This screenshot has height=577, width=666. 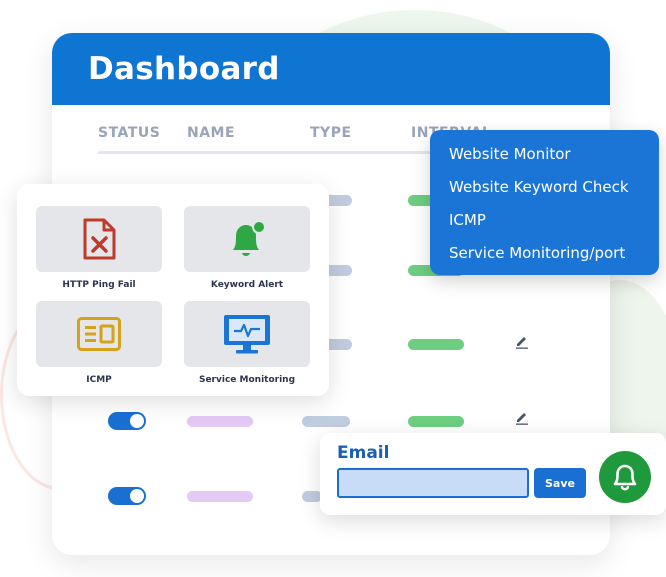 What do you see at coordinates (247, 380) in the screenshot?
I see `alert-label-service-monitoring: Service Monitoring` at bounding box center [247, 380].